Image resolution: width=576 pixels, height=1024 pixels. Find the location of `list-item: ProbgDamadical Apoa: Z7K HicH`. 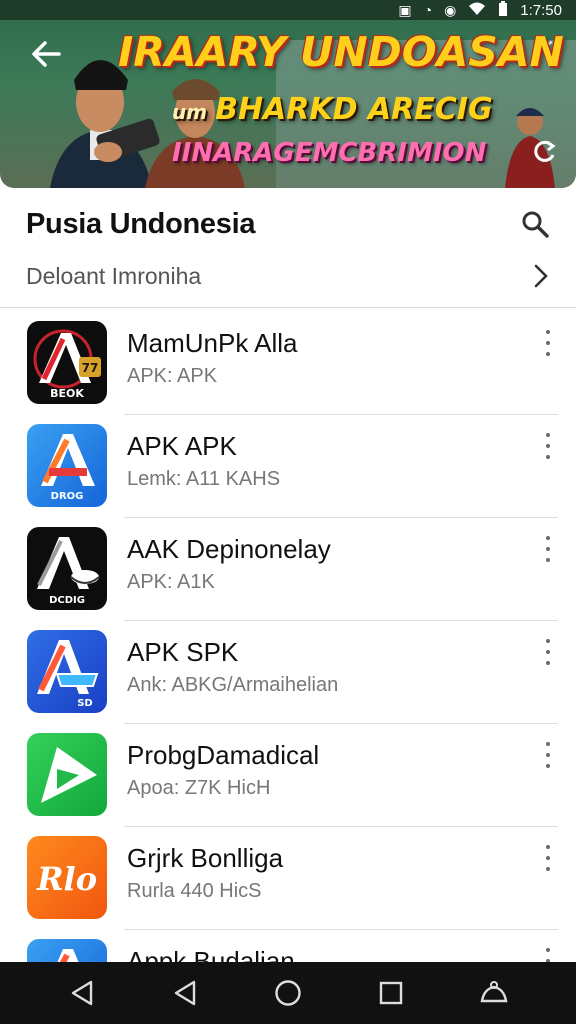

list-item: ProbgDamadical Apoa: Z7K HicH is located at coordinates (288, 775).